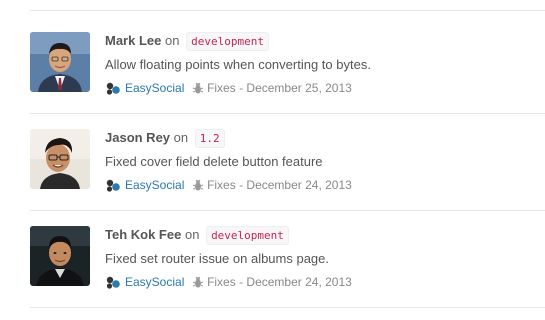  I want to click on commit-header: Jason Rey on 1.2, so click(325, 138).